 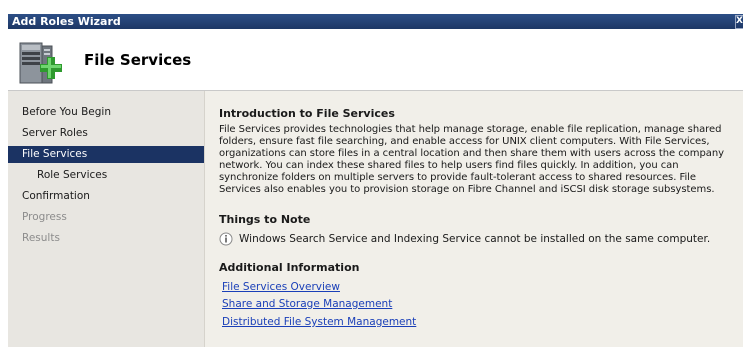 What do you see at coordinates (55, 154) in the screenshot?
I see `nav-step-label: File Services` at bounding box center [55, 154].